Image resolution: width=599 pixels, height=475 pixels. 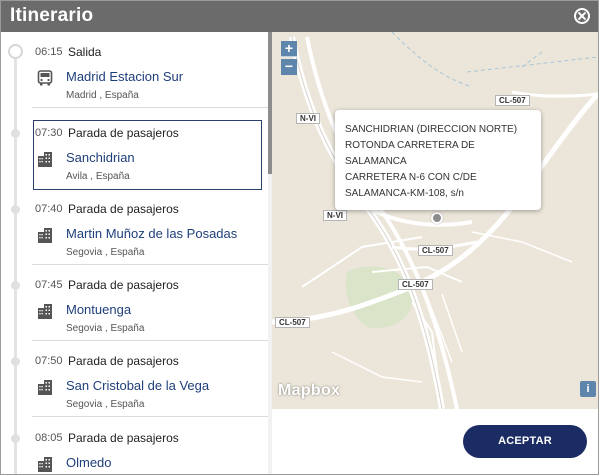 What do you see at coordinates (49, 361) in the screenshot?
I see `stop-time: 07:50` at bounding box center [49, 361].